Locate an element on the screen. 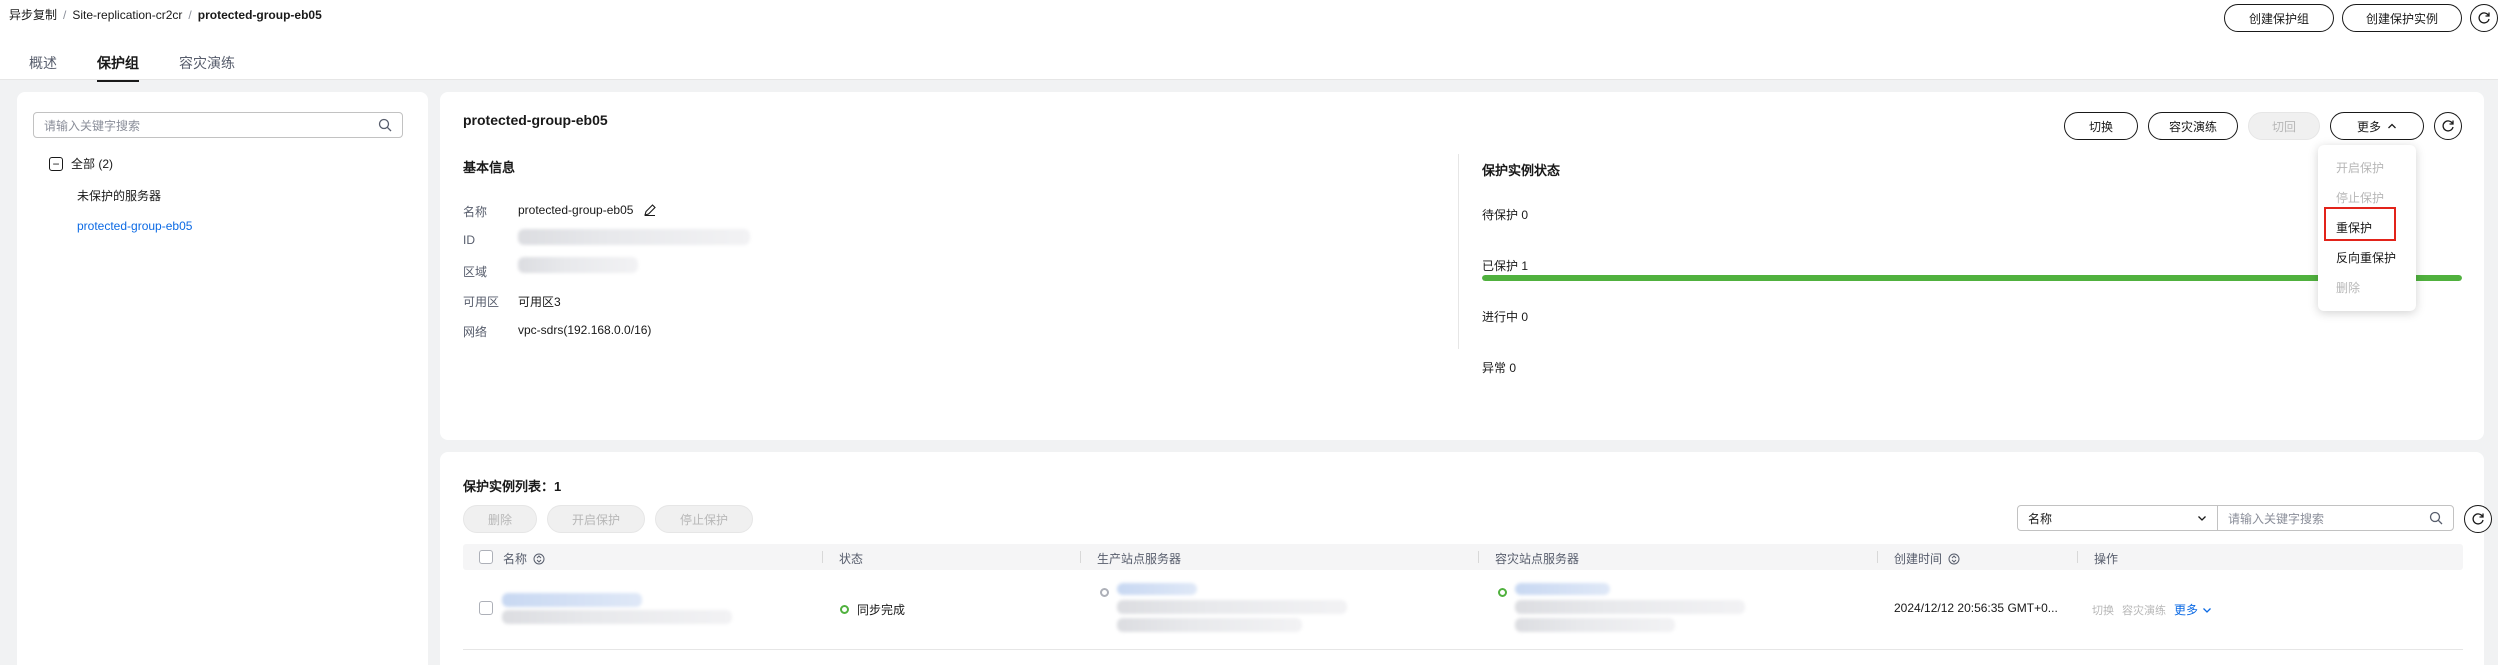 The width and height of the screenshot is (2498, 665). tree-node-group-label: protected-group-eb05 is located at coordinates (135, 226).